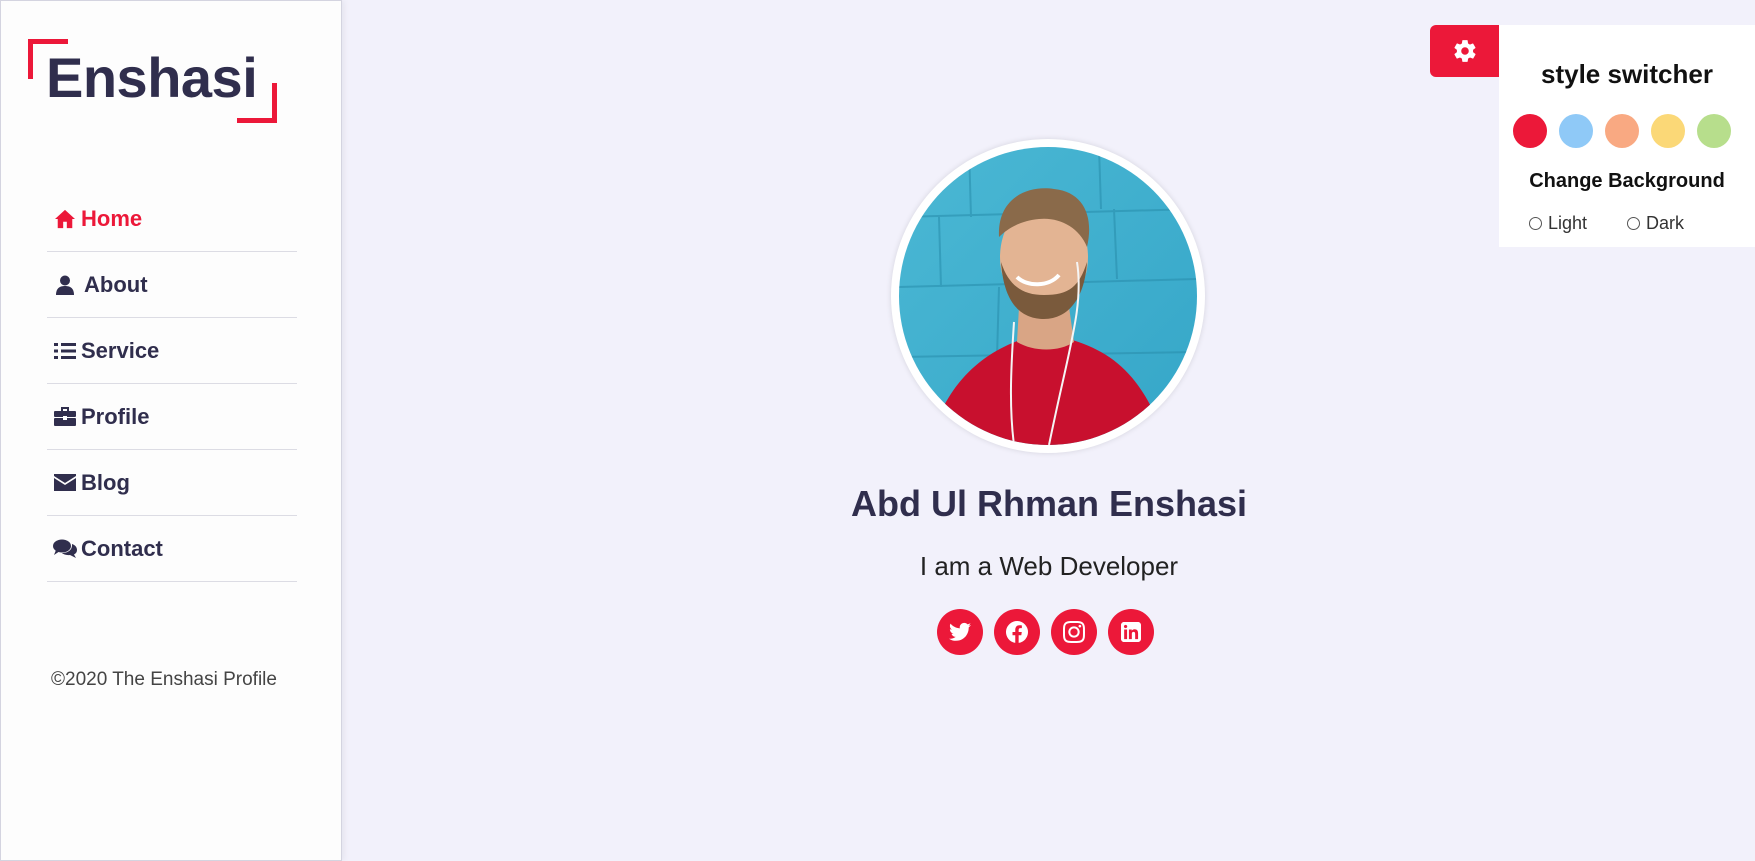 Image resolution: width=1755 pixels, height=861 pixels. What do you see at coordinates (152, 77) in the screenshot?
I see `logo-text: Enshasi` at bounding box center [152, 77].